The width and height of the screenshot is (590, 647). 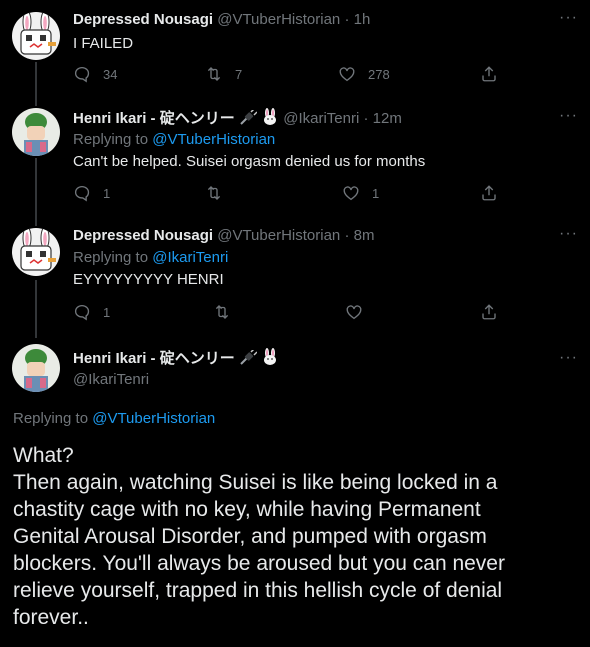 I want to click on text-line: forever.., so click(x=51, y=617).